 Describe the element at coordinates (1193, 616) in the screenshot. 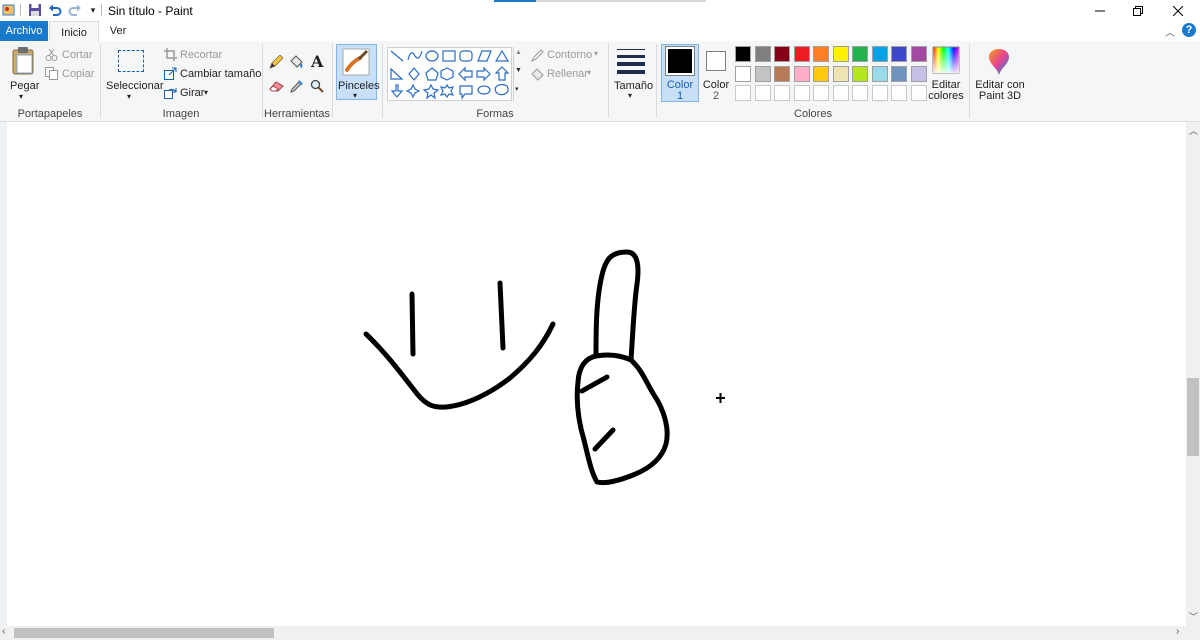

I see `scroll-down-icon: ﹀` at that location.